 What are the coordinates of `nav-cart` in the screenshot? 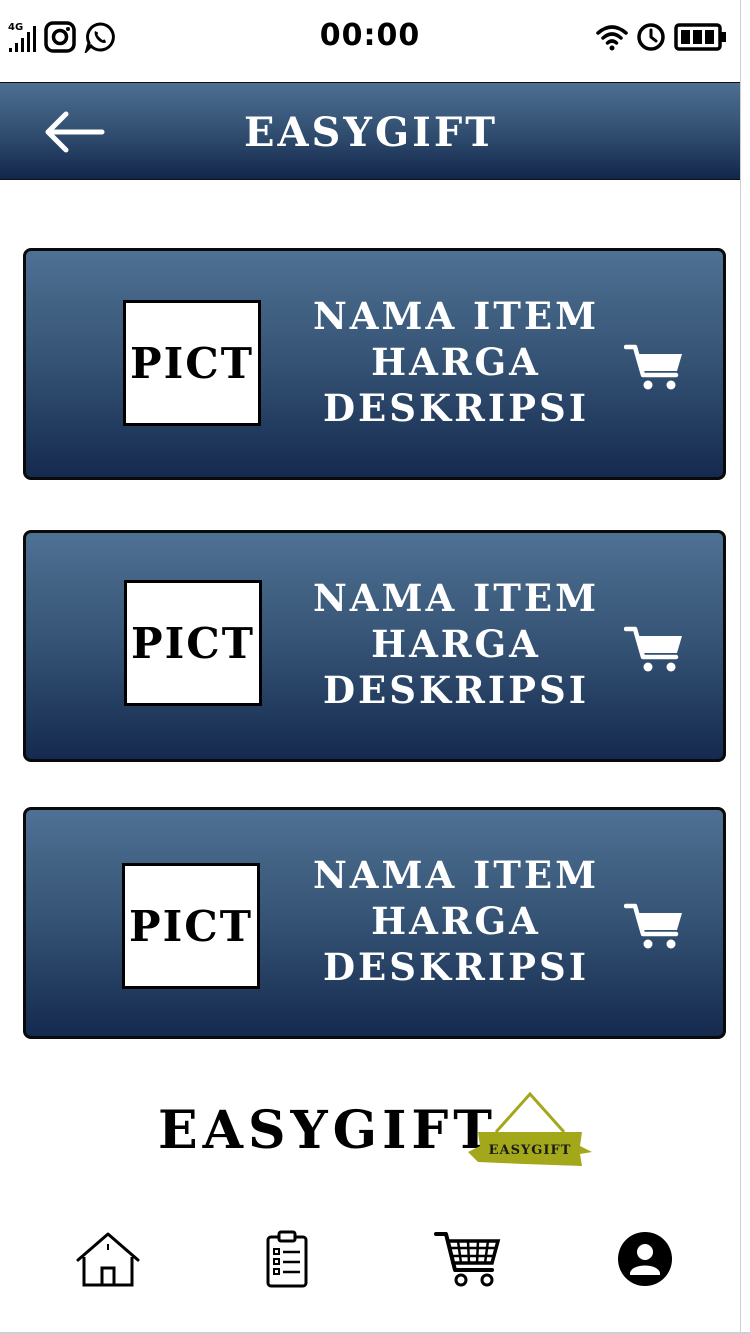 It's located at (468, 1259).